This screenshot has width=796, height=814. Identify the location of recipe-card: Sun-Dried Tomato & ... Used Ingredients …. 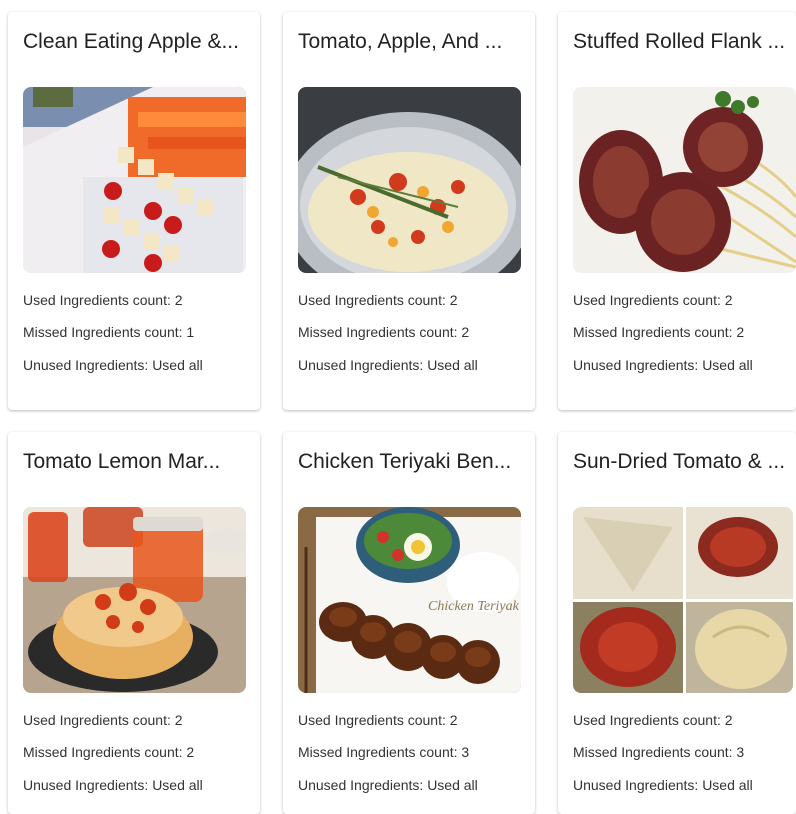
(677, 623).